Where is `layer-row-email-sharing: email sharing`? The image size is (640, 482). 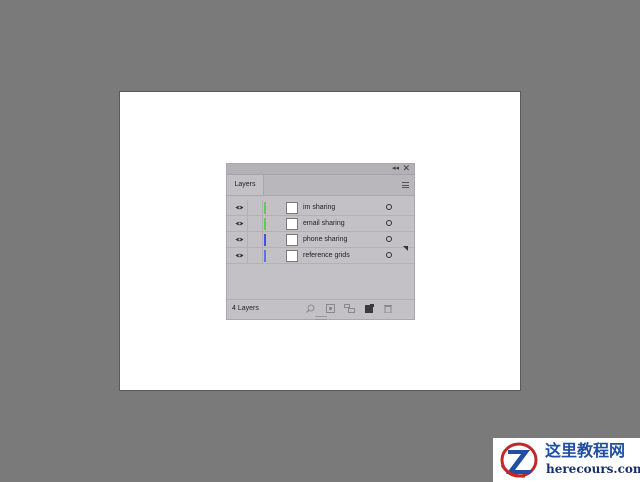
layer-row-email-sharing: email sharing is located at coordinates (320, 224).